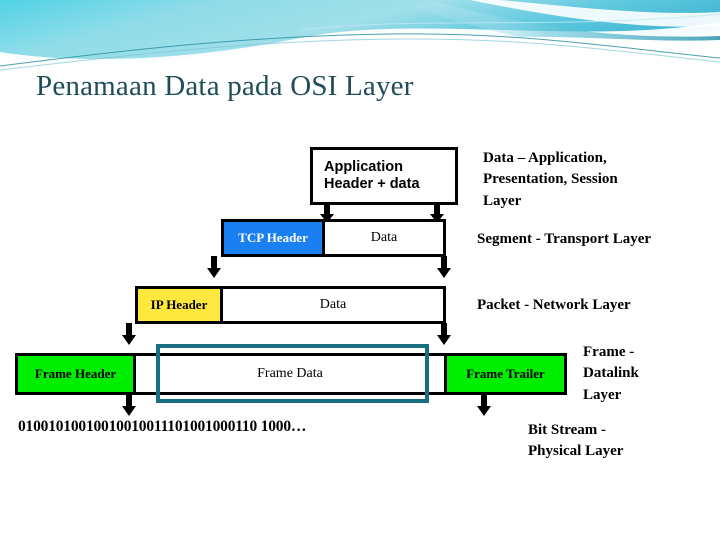  I want to click on cell-application-header-data: Application Header + data, so click(384, 176).